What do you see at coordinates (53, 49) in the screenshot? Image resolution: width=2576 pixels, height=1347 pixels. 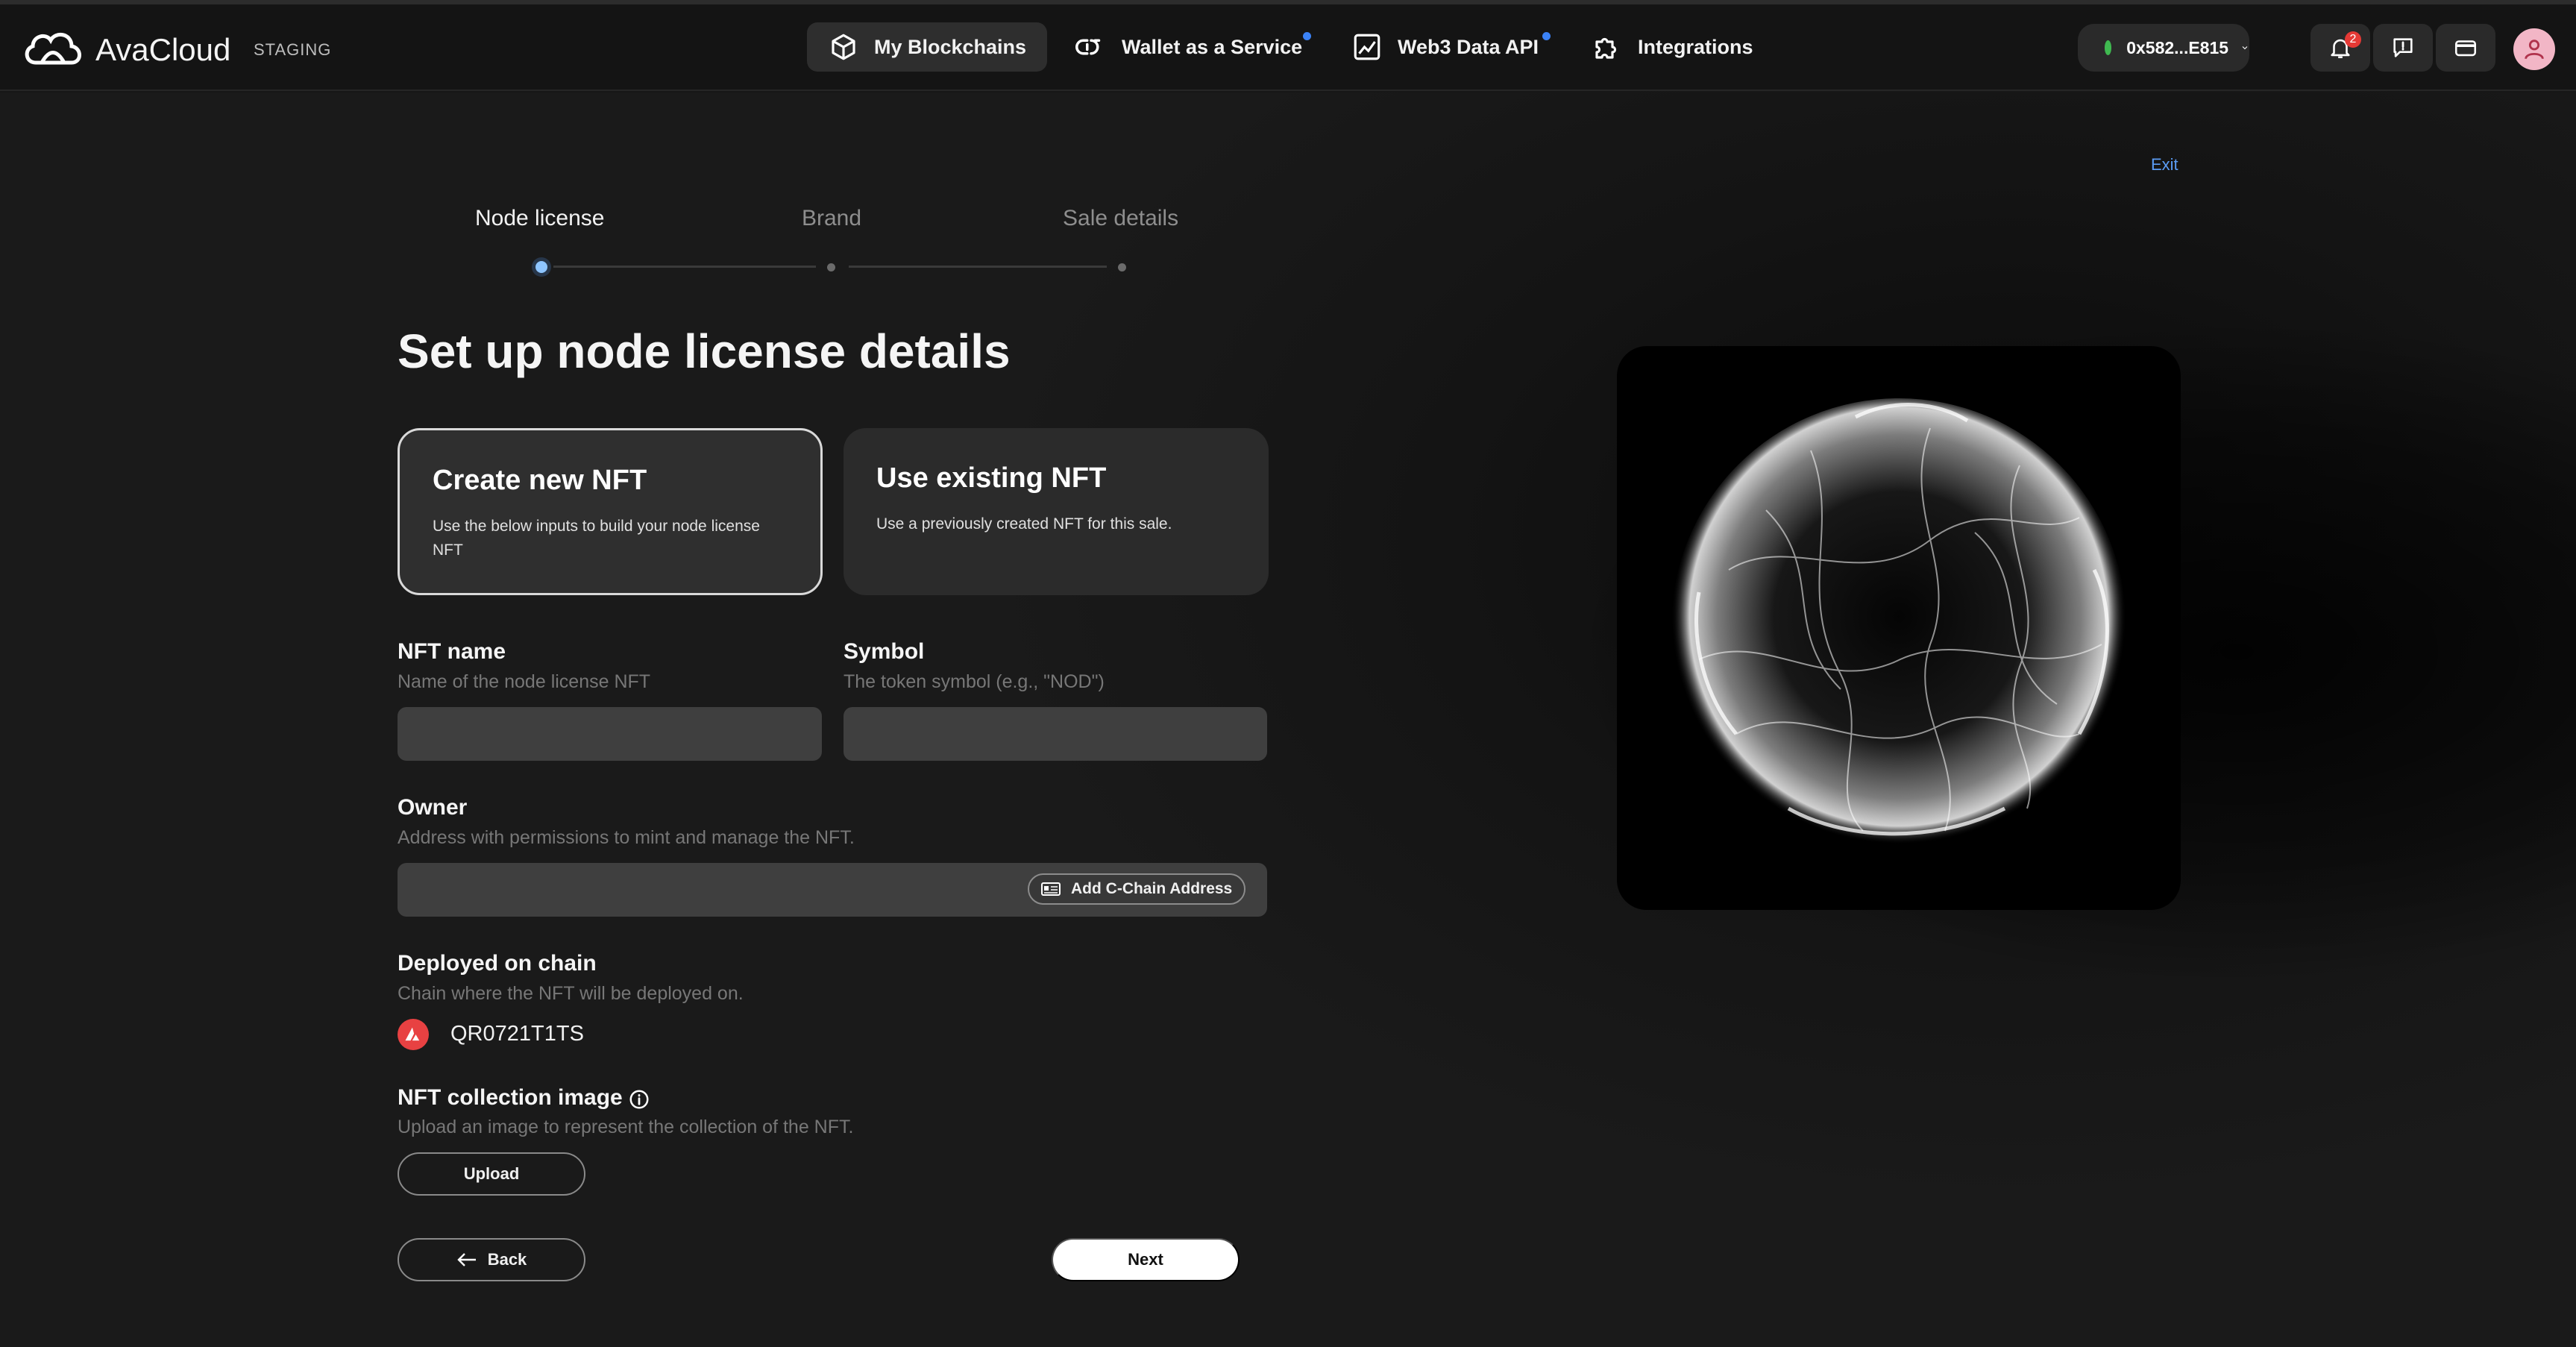 I see `cloud-logo-icon` at bounding box center [53, 49].